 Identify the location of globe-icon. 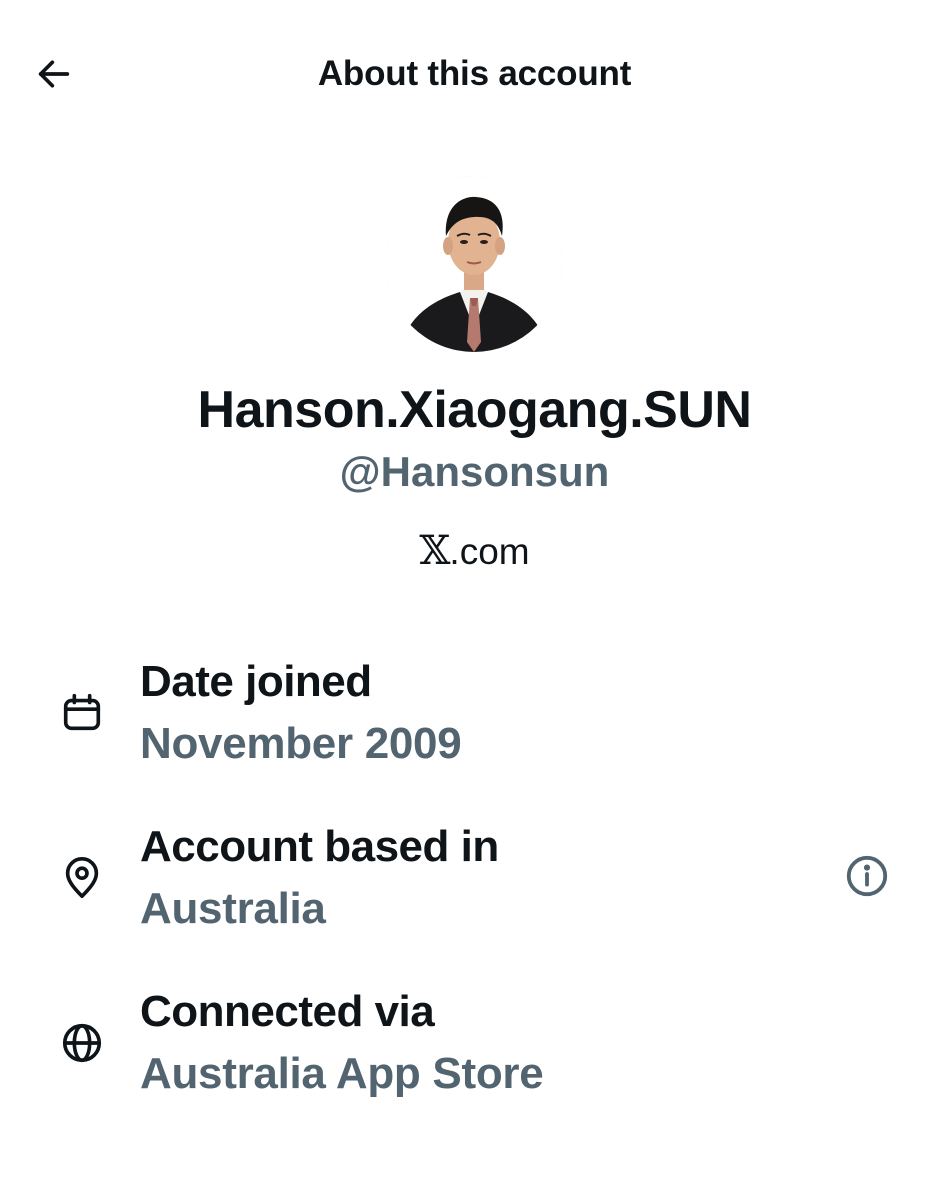
(82, 1043).